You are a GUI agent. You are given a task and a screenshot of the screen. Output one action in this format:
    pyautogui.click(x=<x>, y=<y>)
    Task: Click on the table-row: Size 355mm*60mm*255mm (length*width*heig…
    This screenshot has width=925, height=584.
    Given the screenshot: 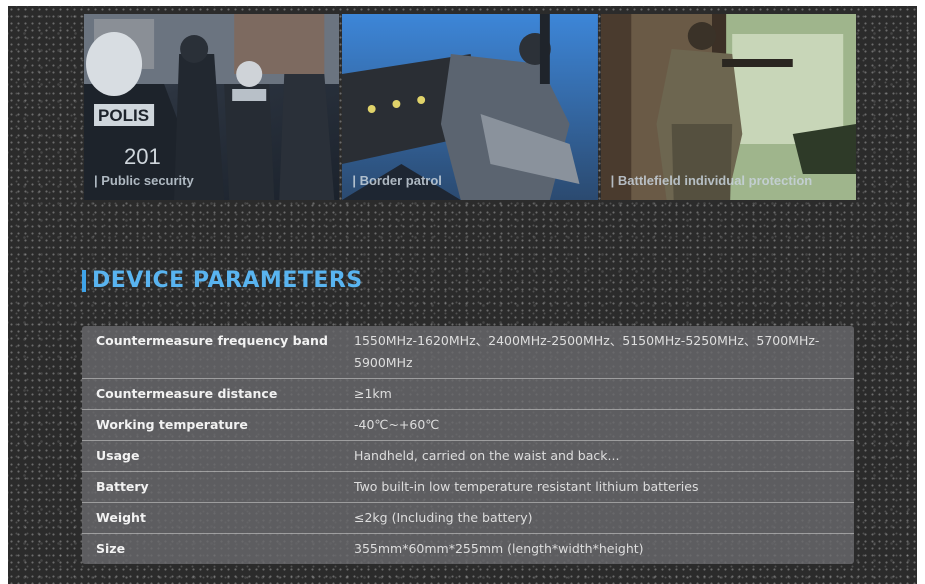 What is the action you would take?
    pyautogui.click(x=468, y=549)
    